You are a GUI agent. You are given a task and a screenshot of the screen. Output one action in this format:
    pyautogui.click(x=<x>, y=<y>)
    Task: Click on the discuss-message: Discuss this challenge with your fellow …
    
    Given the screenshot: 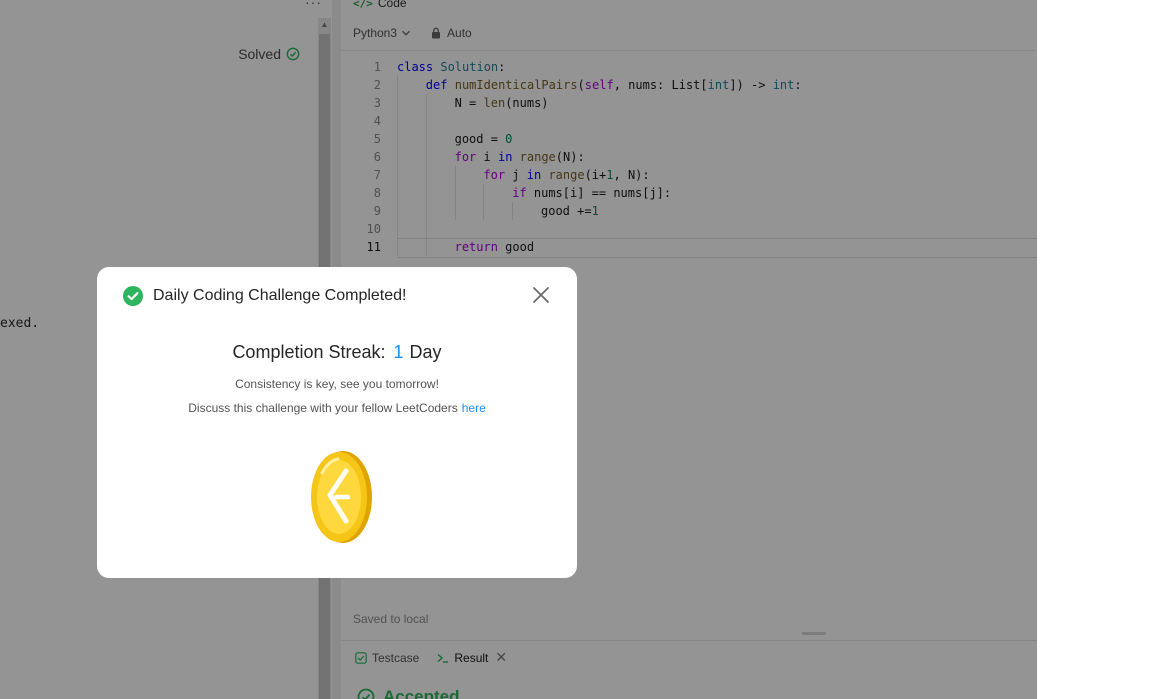 What is the action you would take?
    pyautogui.click(x=337, y=408)
    